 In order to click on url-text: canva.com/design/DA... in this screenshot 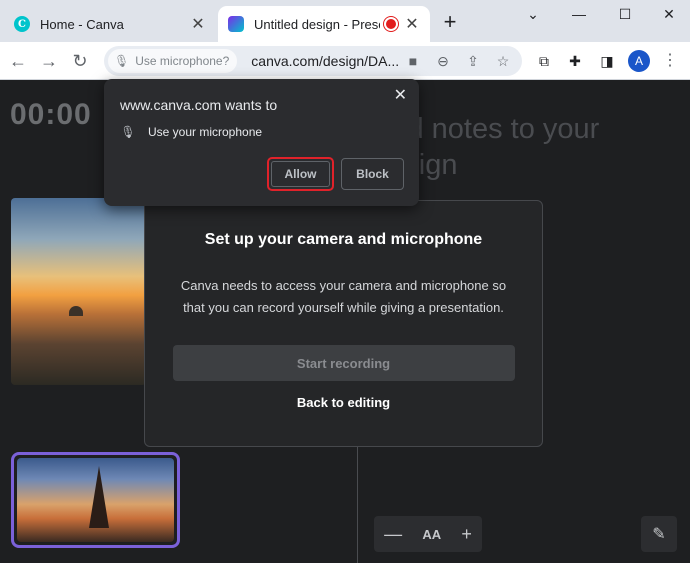, I will do `click(325, 61)`.